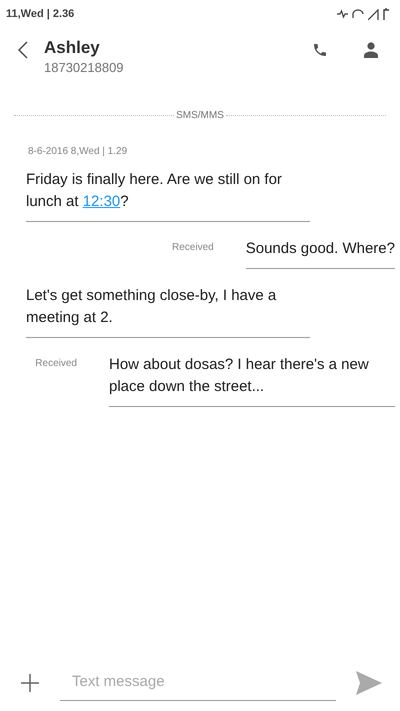 The image size is (400, 711). What do you see at coordinates (200, 115) in the screenshot?
I see `thread-type-label: SMS/MMS` at bounding box center [200, 115].